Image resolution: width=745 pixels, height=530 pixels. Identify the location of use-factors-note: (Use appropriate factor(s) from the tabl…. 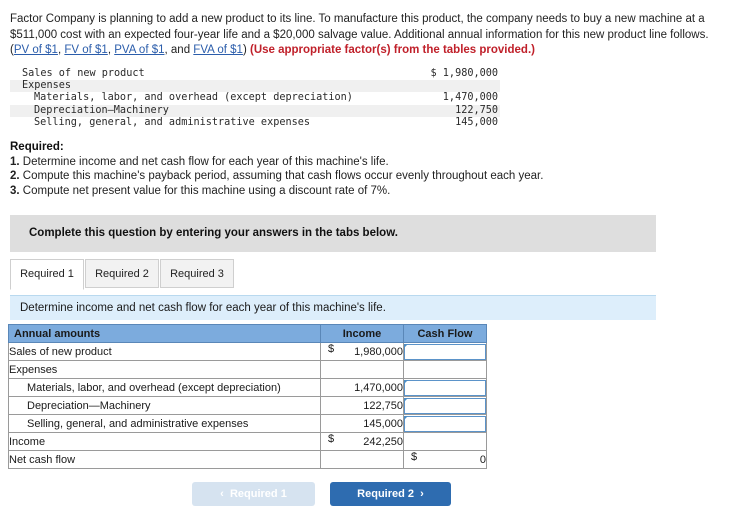
(392, 50).